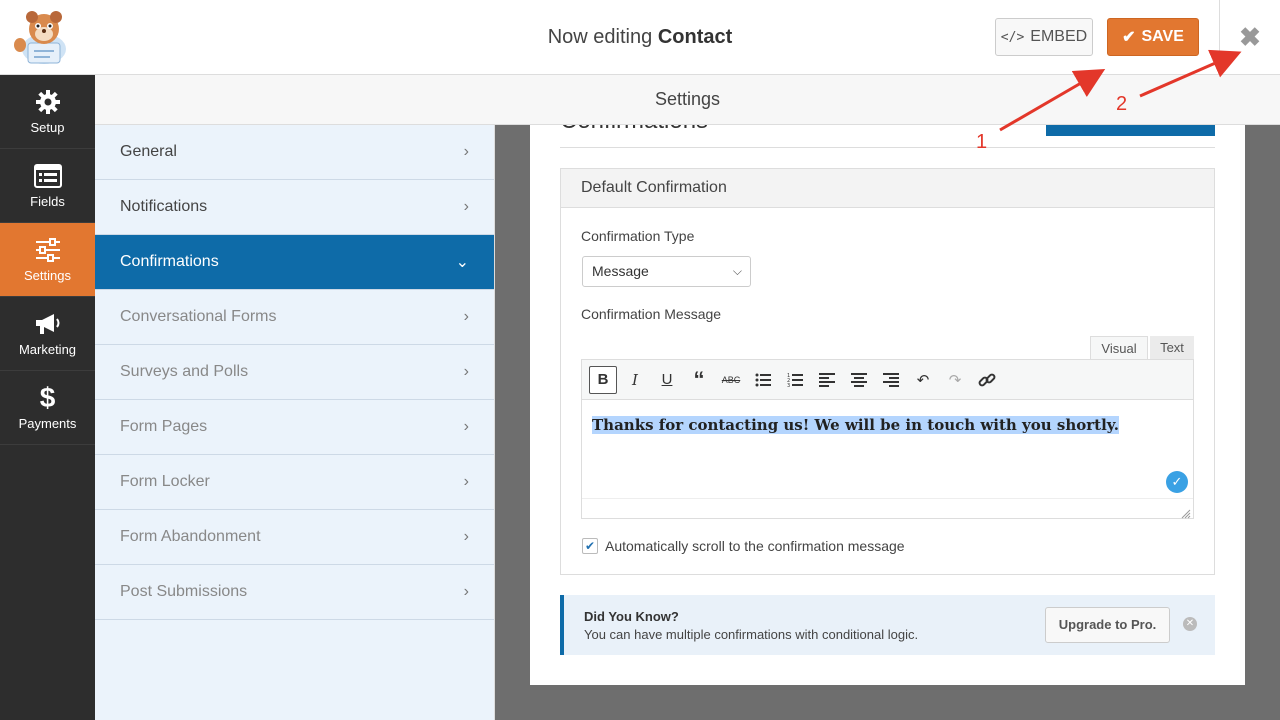 The width and height of the screenshot is (1280, 720). What do you see at coordinates (763, 380) in the screenshot?
I see `bullet-list-icon` at bounding box center [763, 380].